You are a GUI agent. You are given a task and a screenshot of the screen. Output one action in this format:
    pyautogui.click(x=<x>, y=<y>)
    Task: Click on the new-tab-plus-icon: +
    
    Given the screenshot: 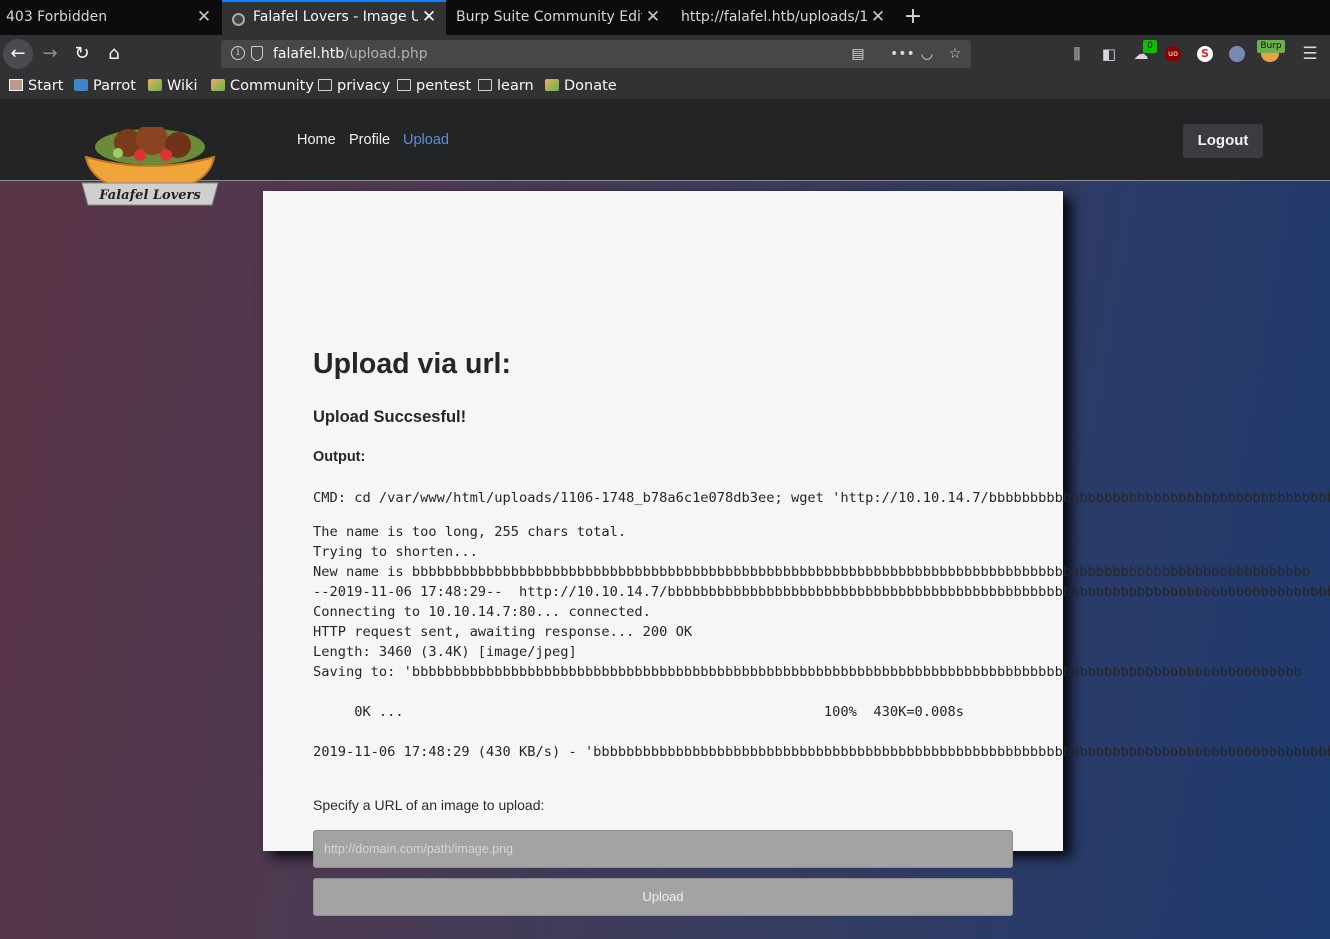 What is the action you would take?
    pyautogui.click(x=913, y=16)
    